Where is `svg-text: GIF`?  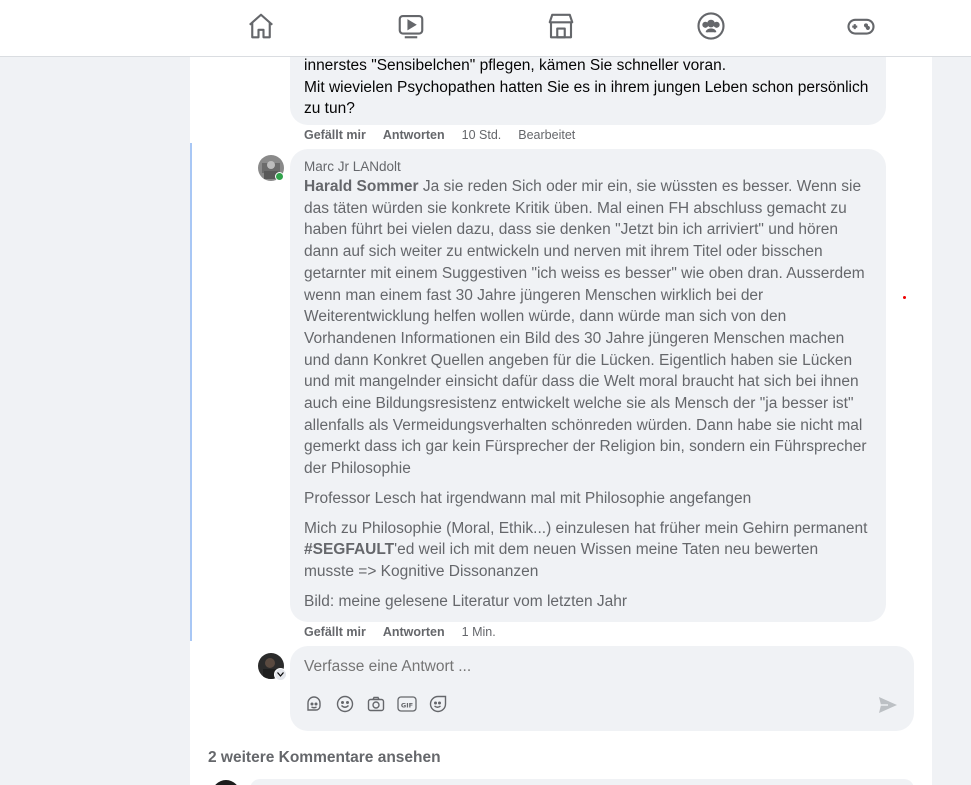 svg-text: GIF is located at coordinates (407, 705).